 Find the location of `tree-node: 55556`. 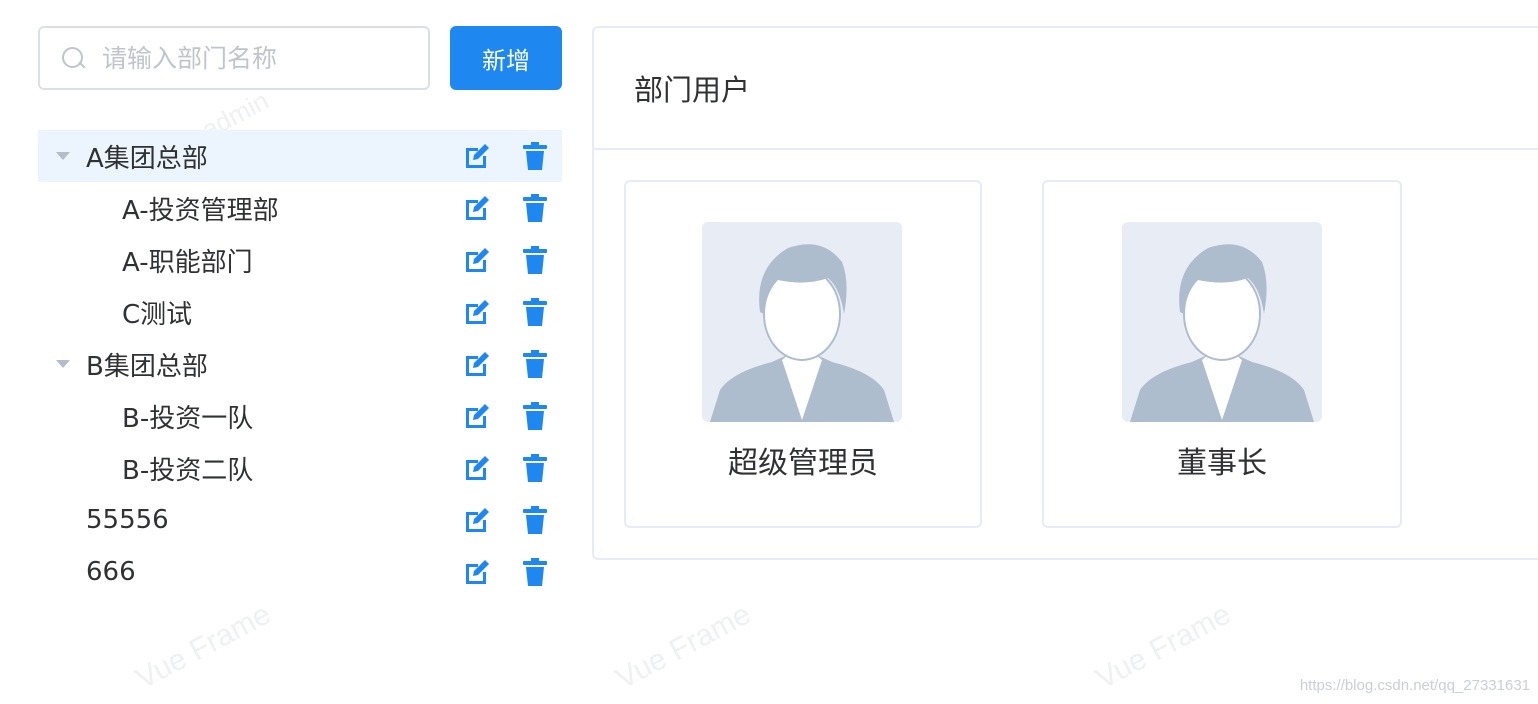

tree-node: 55556 is located at coordinates (300, 520).